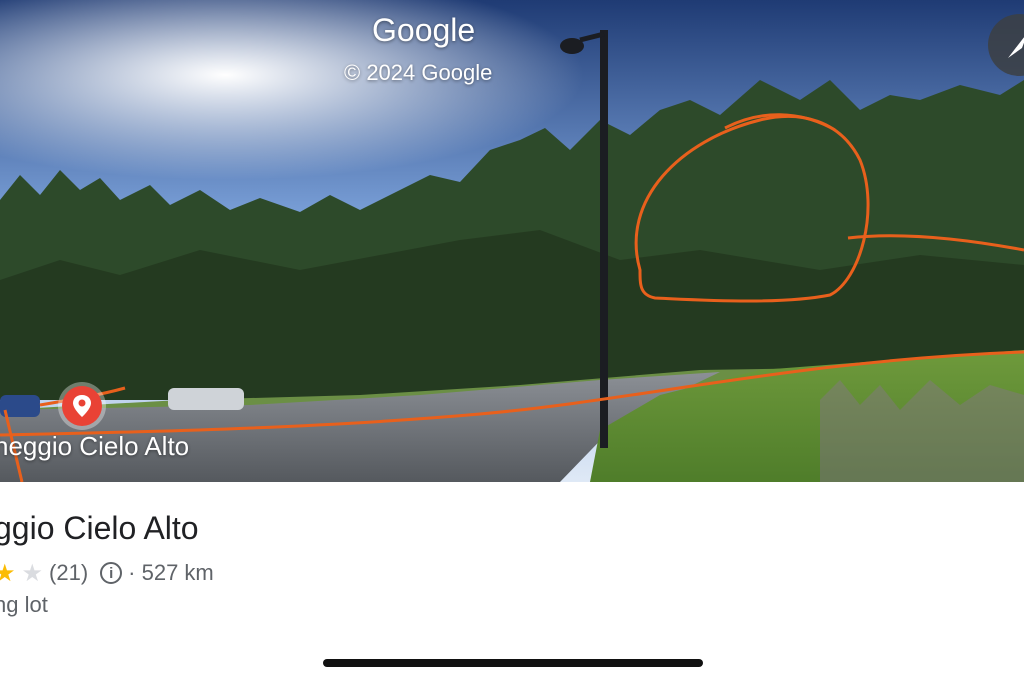 Image resolution: width=1024 pixels, height=683 pixels. Describe the element at coordinates (99, 528) in the screenshot. I see `place-title: ggio Cielo Alto` at that location.